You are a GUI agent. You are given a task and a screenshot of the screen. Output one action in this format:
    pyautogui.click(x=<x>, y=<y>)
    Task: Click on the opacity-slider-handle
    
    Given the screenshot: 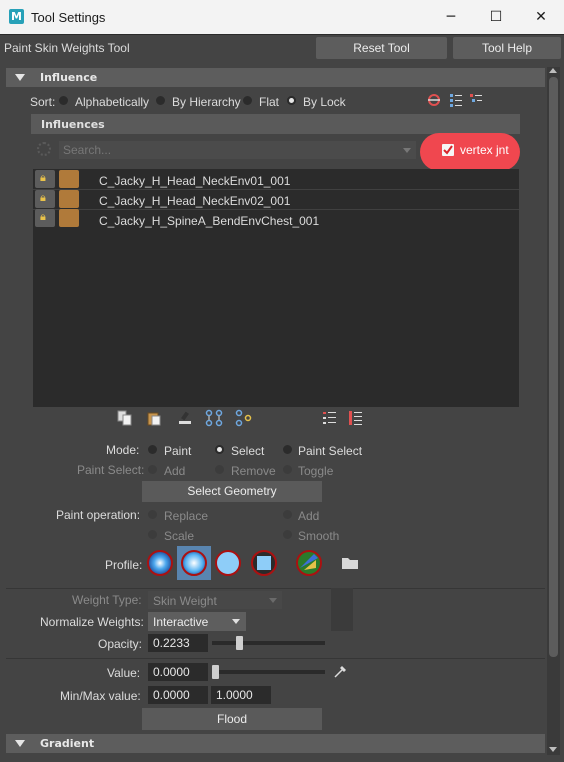 What is the action you would take?
    pyautogui.click(x=239, y=643)
    